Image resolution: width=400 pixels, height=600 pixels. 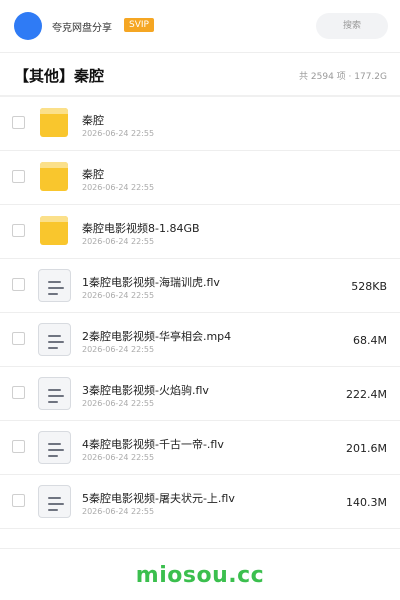 I want to click on svip-badge: SVIP, so click(x=139, y=25).